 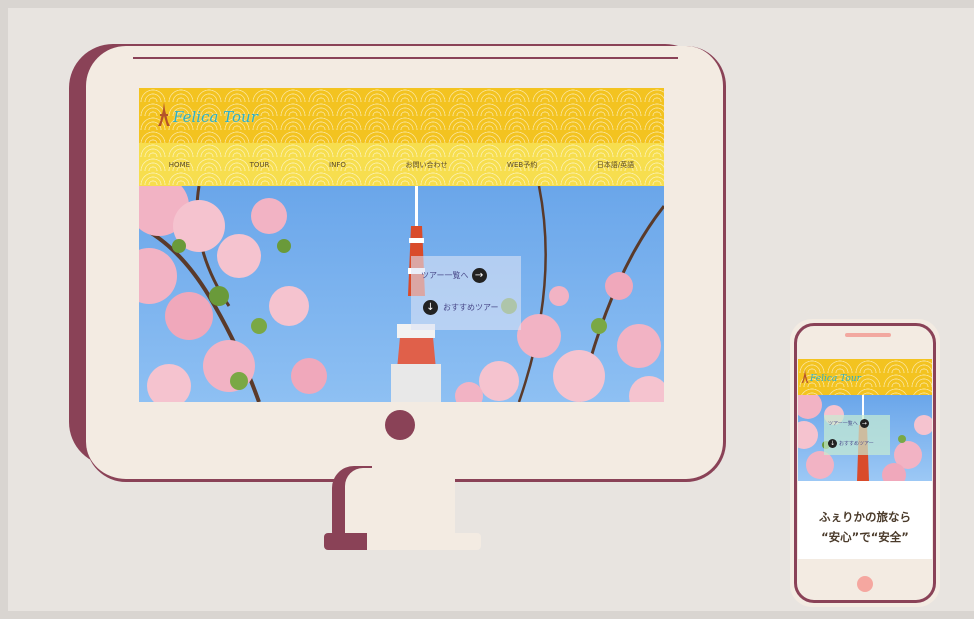 What do you see at coordinates (424, 541) in the screenshot?
I see `monitor-base` at bounding box center [424, 541].